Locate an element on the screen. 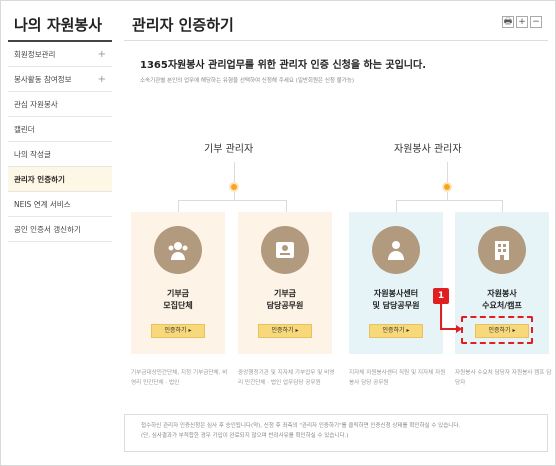 This screenshot has width=556, height=466. highlight-box is located at coordinates (497, 330).